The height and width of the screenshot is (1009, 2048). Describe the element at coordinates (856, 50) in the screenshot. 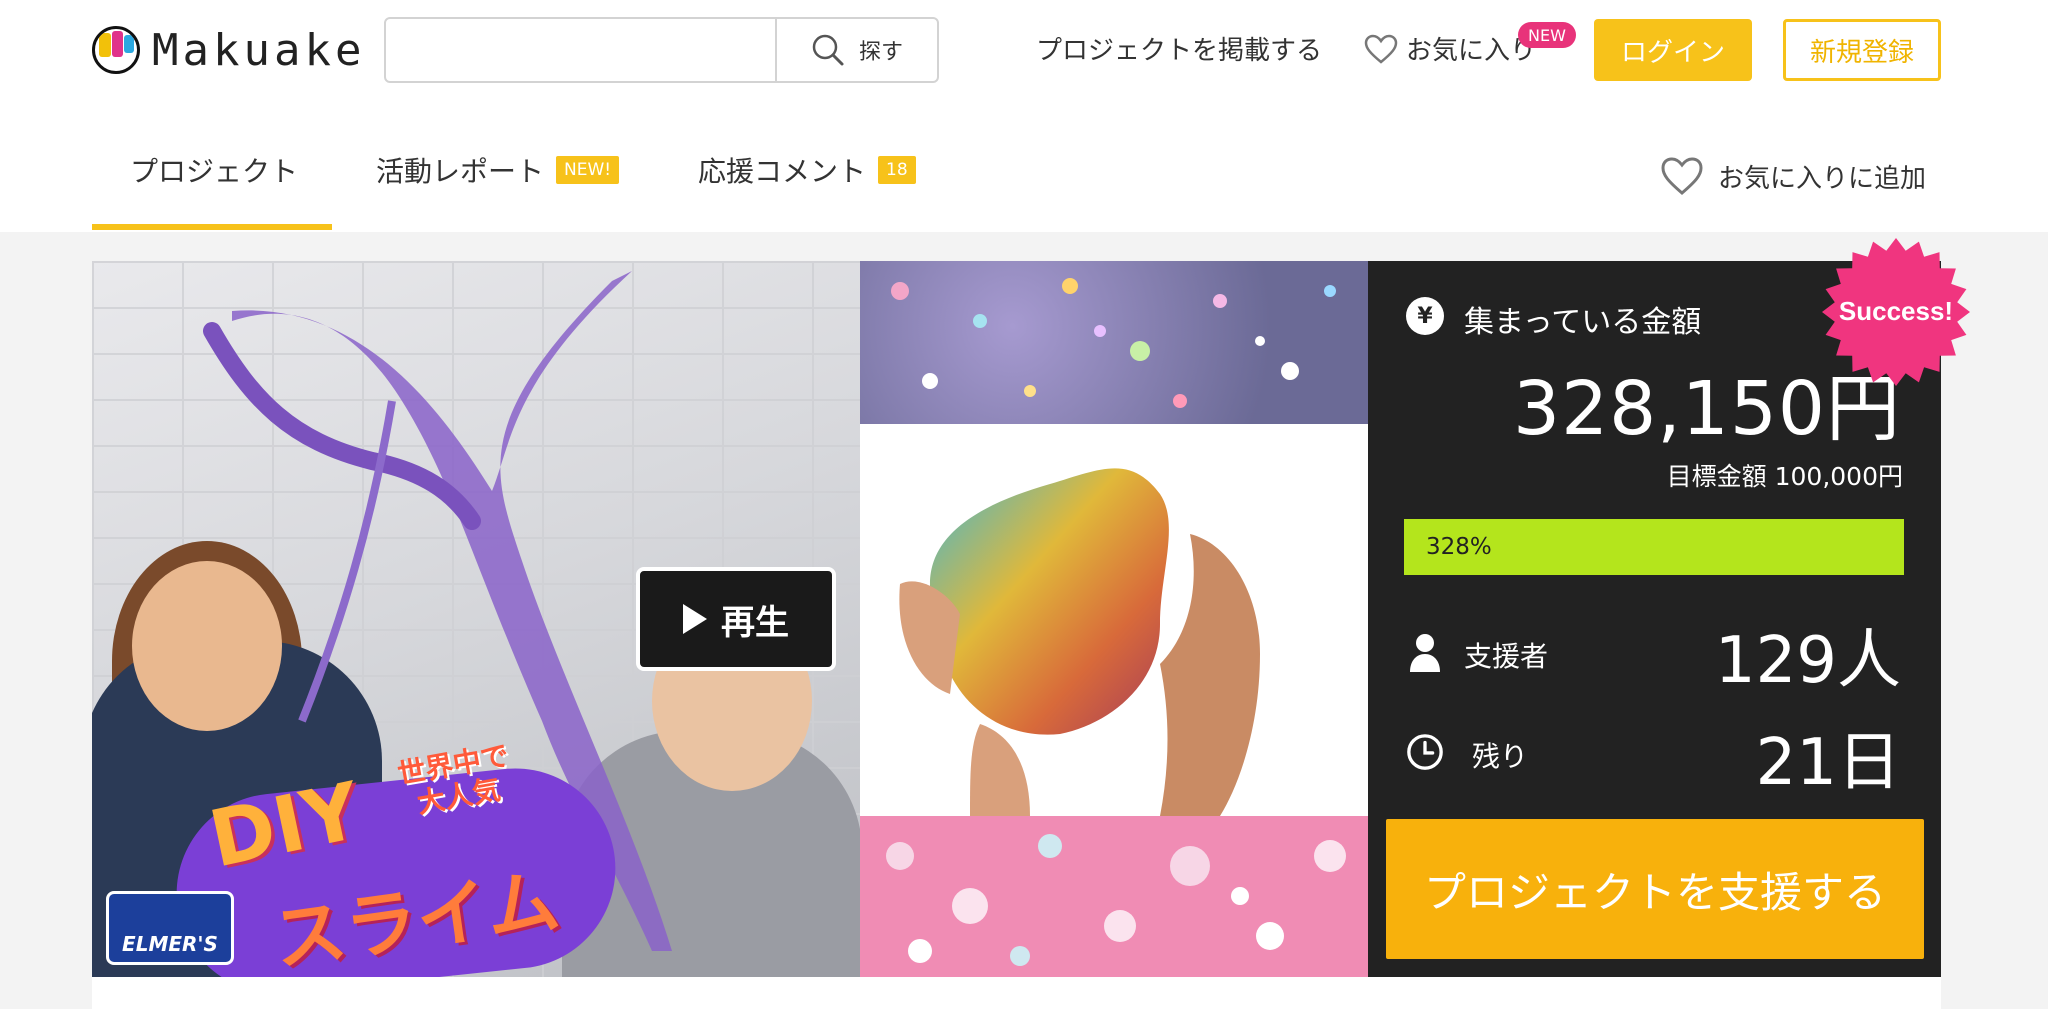

I see `search-button: 探す` at that location.